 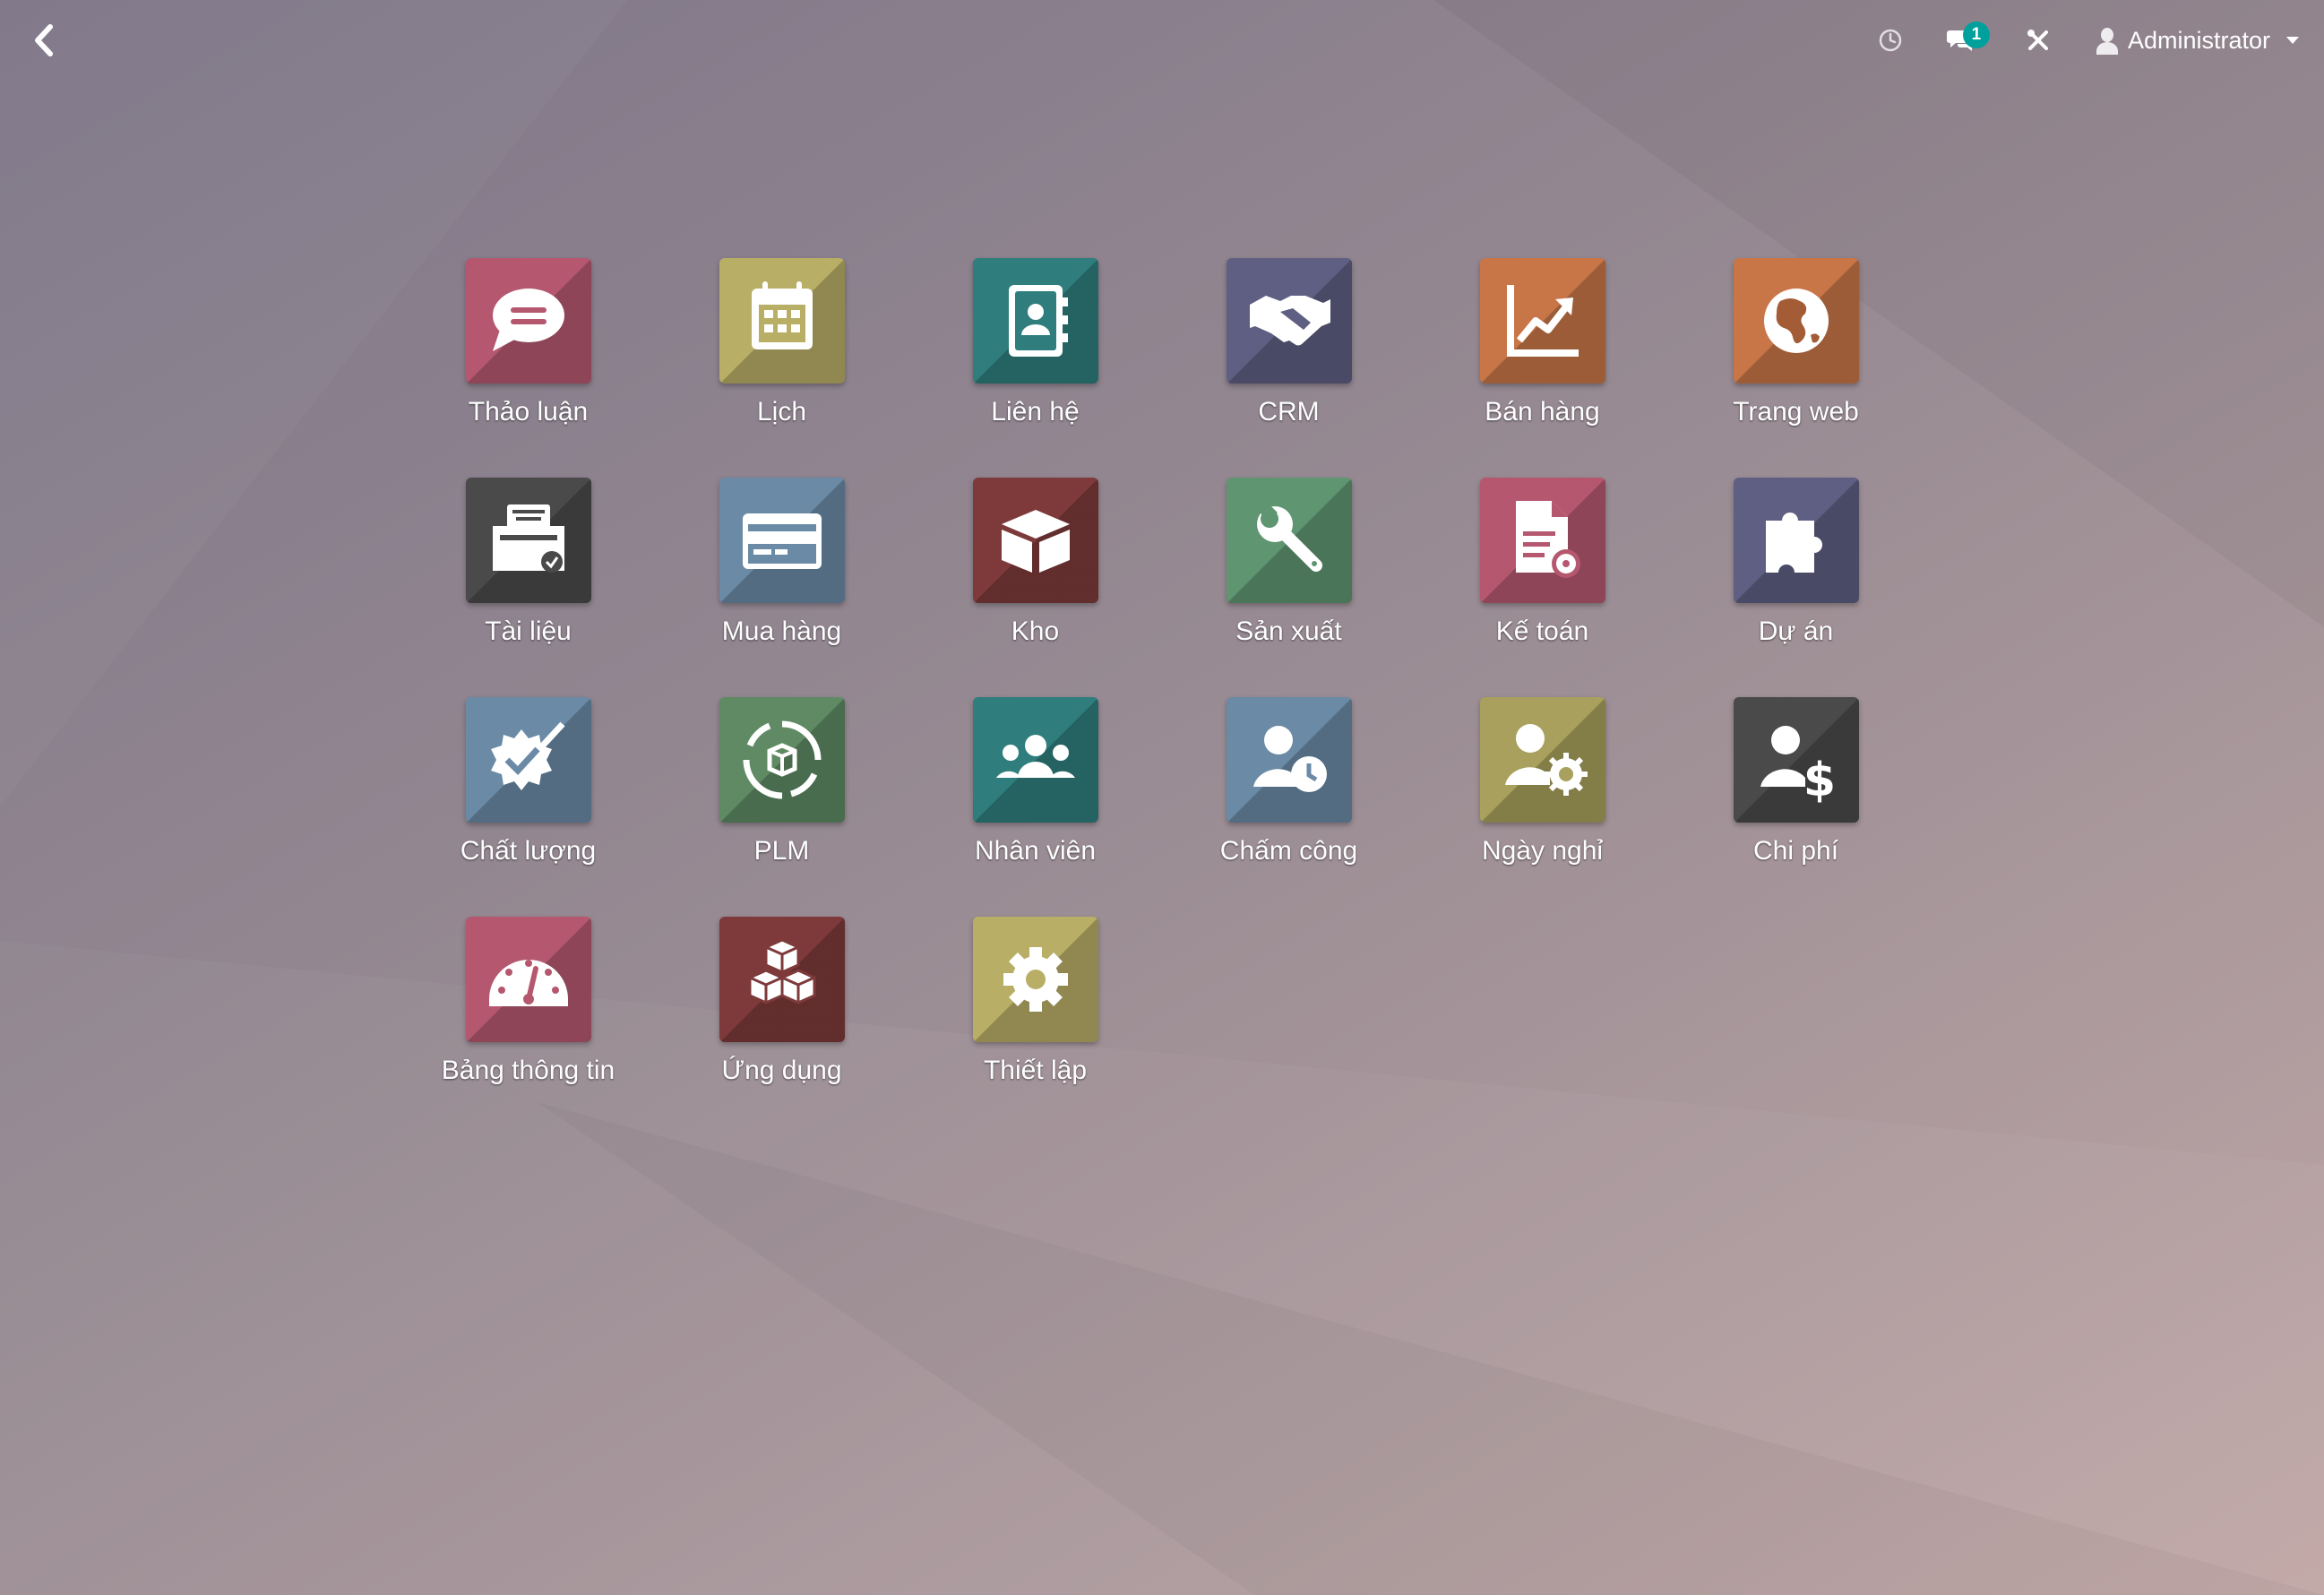 I want to click on chevron-left-icon, so click(x=44, y=40).